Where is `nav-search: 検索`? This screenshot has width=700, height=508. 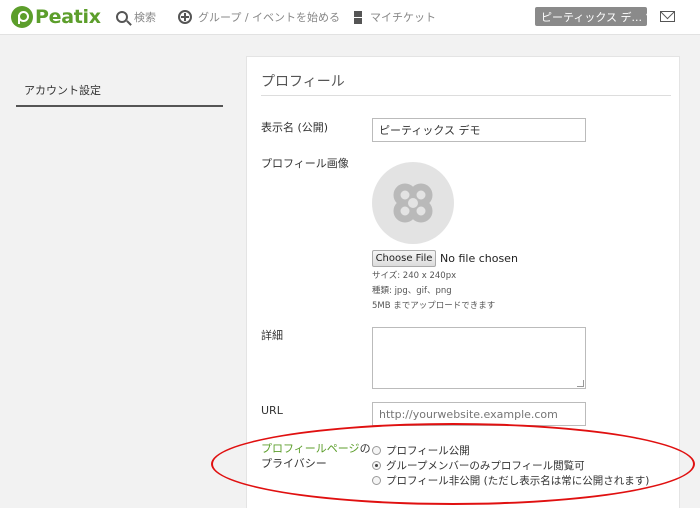
nav-search: 検索 is located at coordinates (136, 17).